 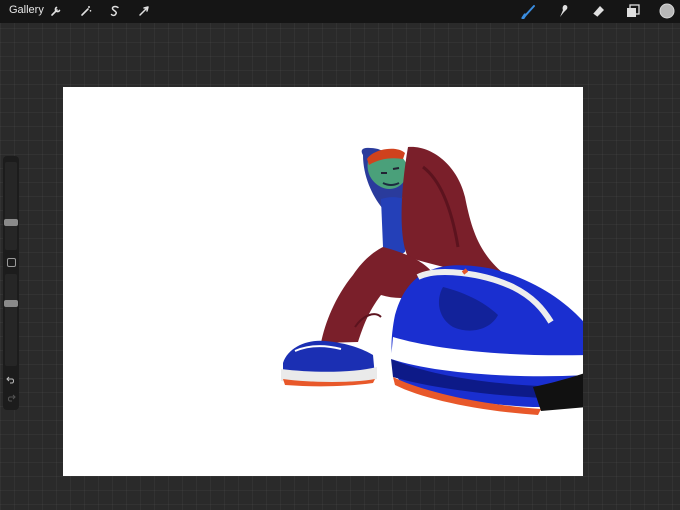 What do you see at coordinates (11, 380) in the screenshot?
I see `undo-icon` at bounding box center [11, 380].